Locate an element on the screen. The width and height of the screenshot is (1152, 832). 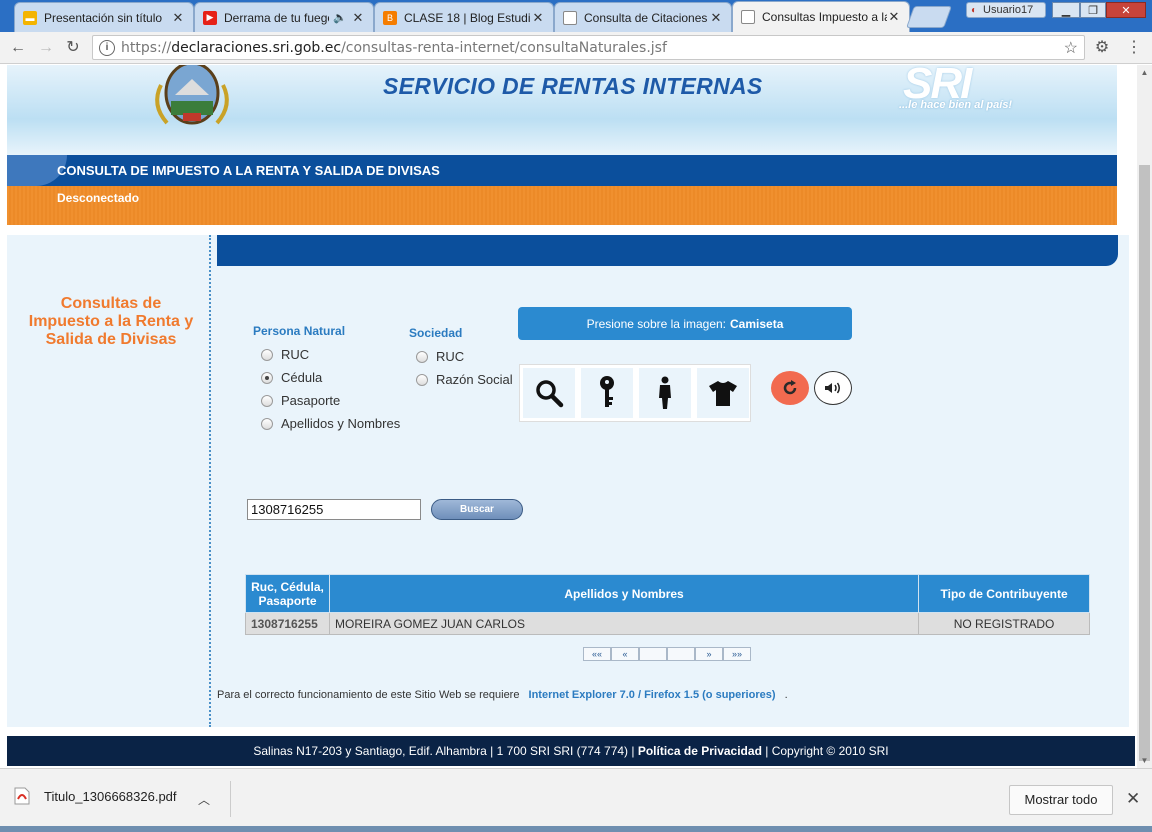
persona-natural-title: Persona Natural is located at coordinates (299, 331).